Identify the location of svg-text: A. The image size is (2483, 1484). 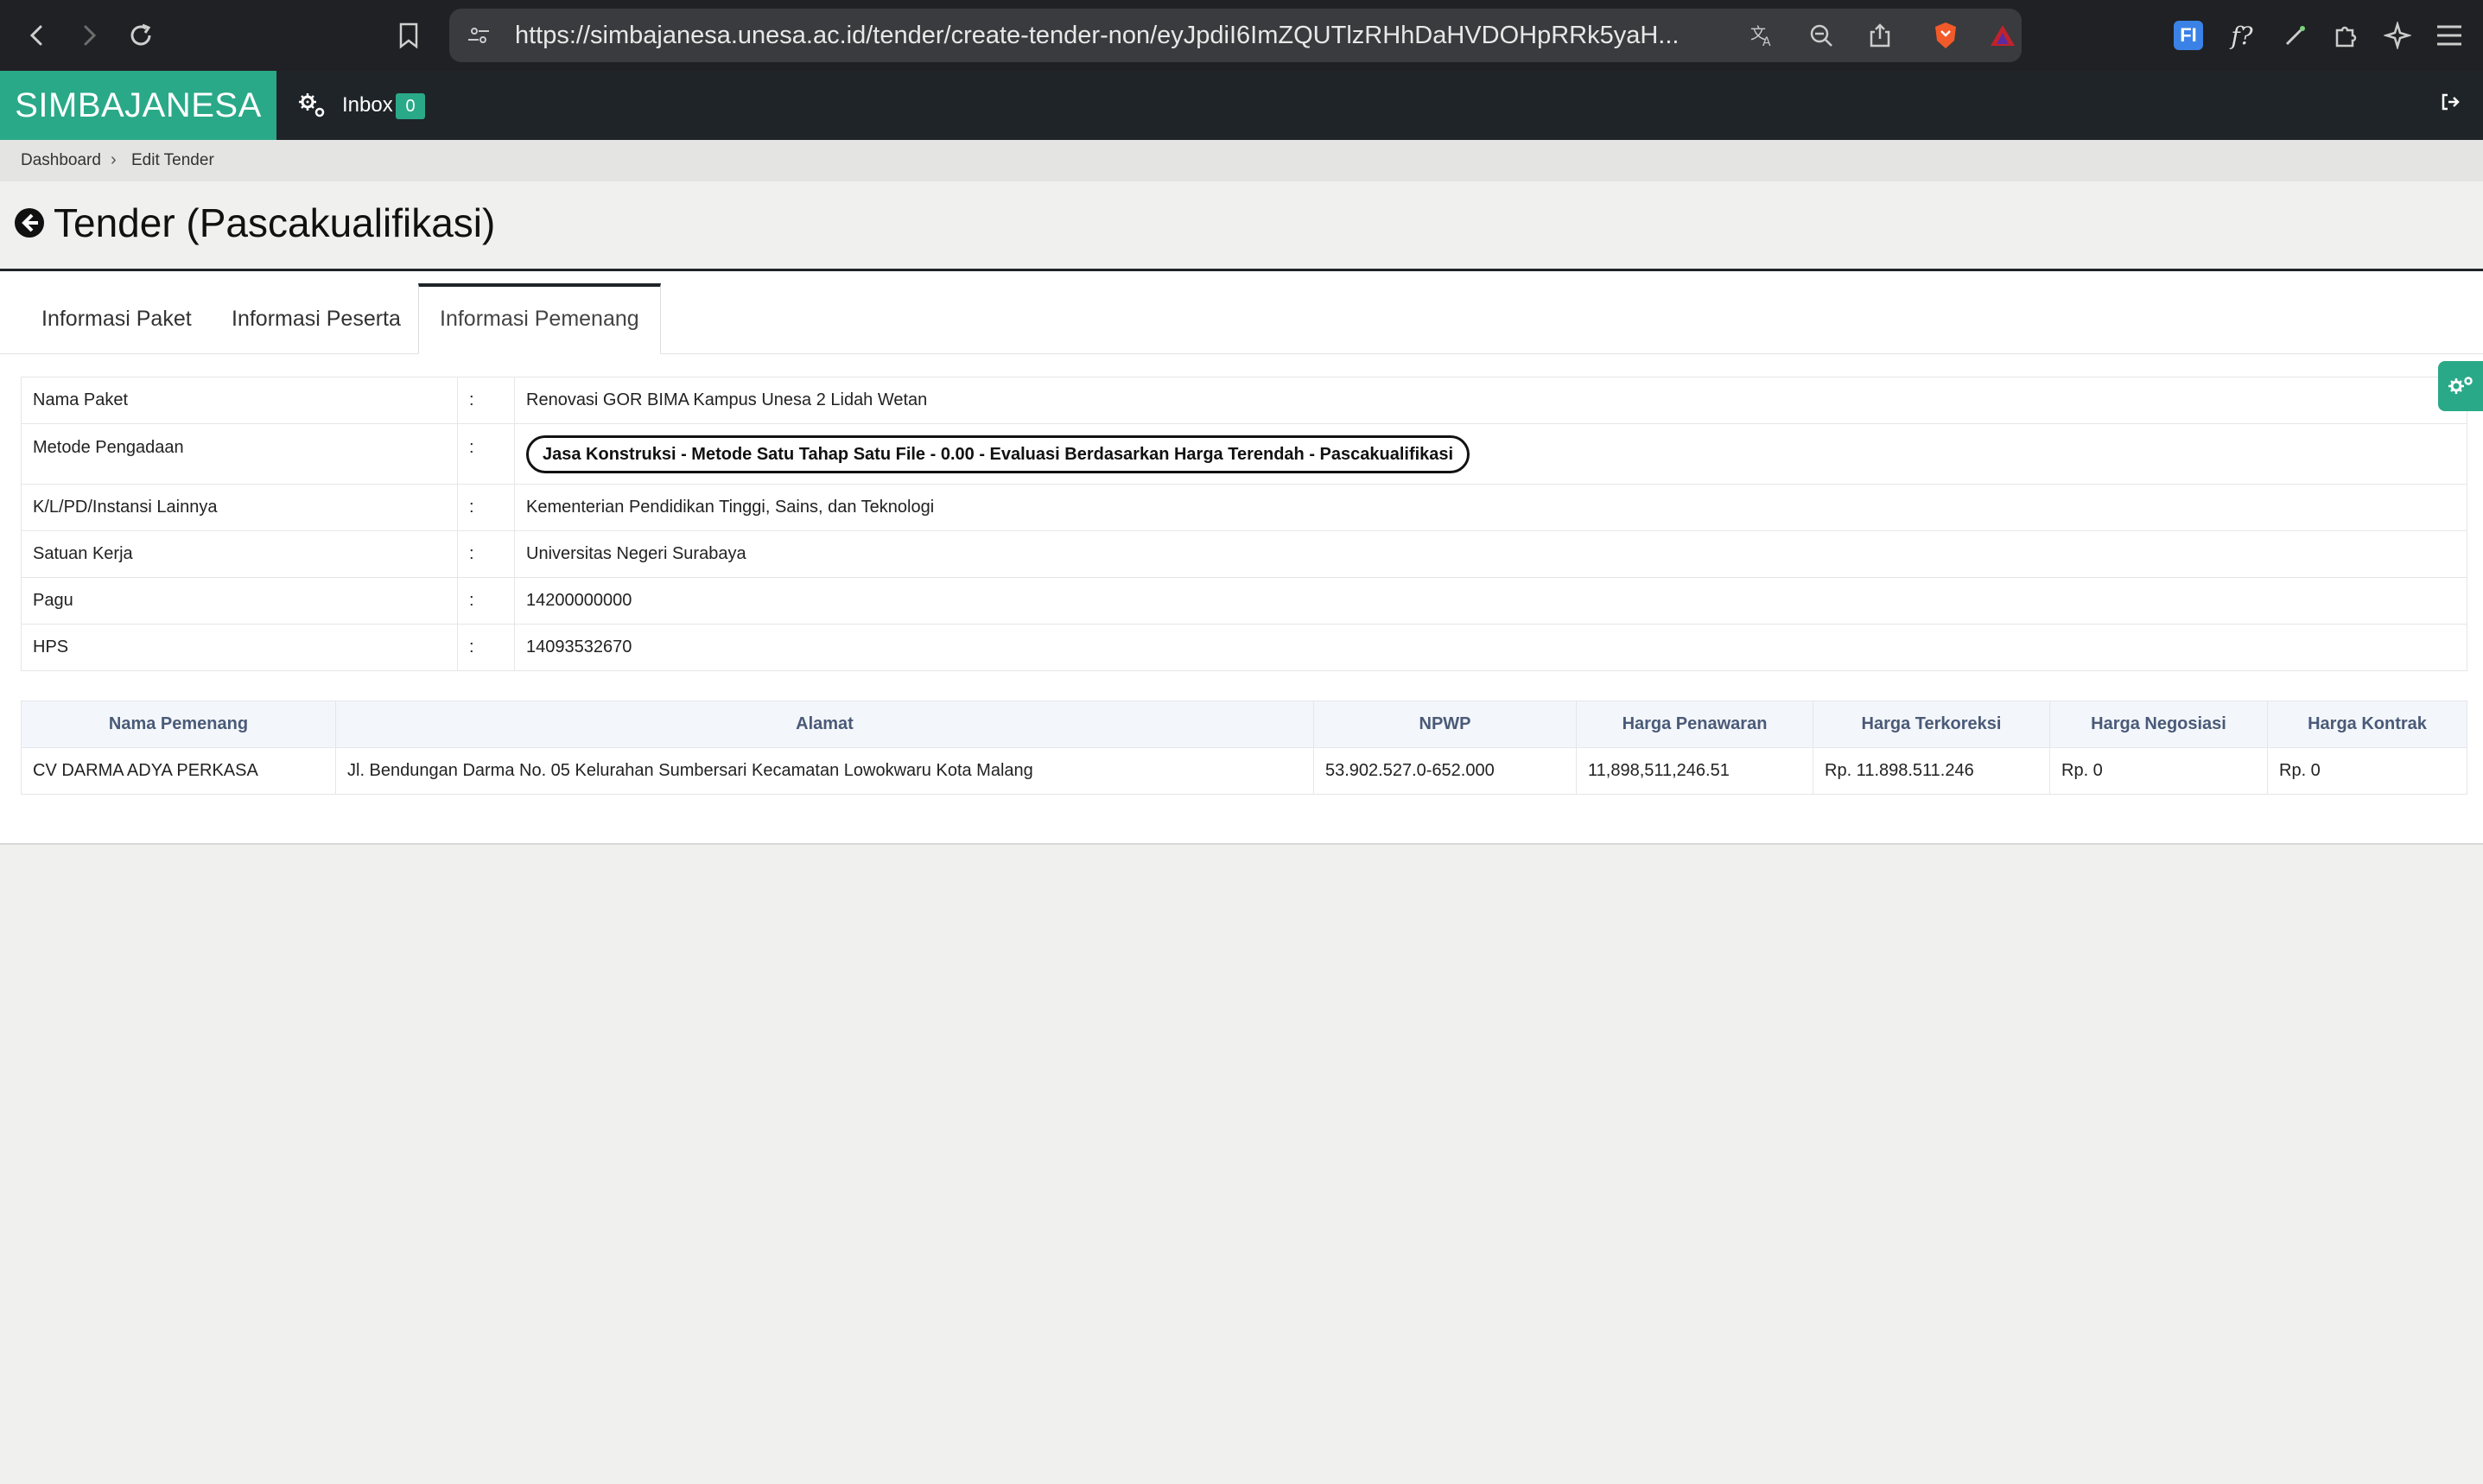
(1767, 42).